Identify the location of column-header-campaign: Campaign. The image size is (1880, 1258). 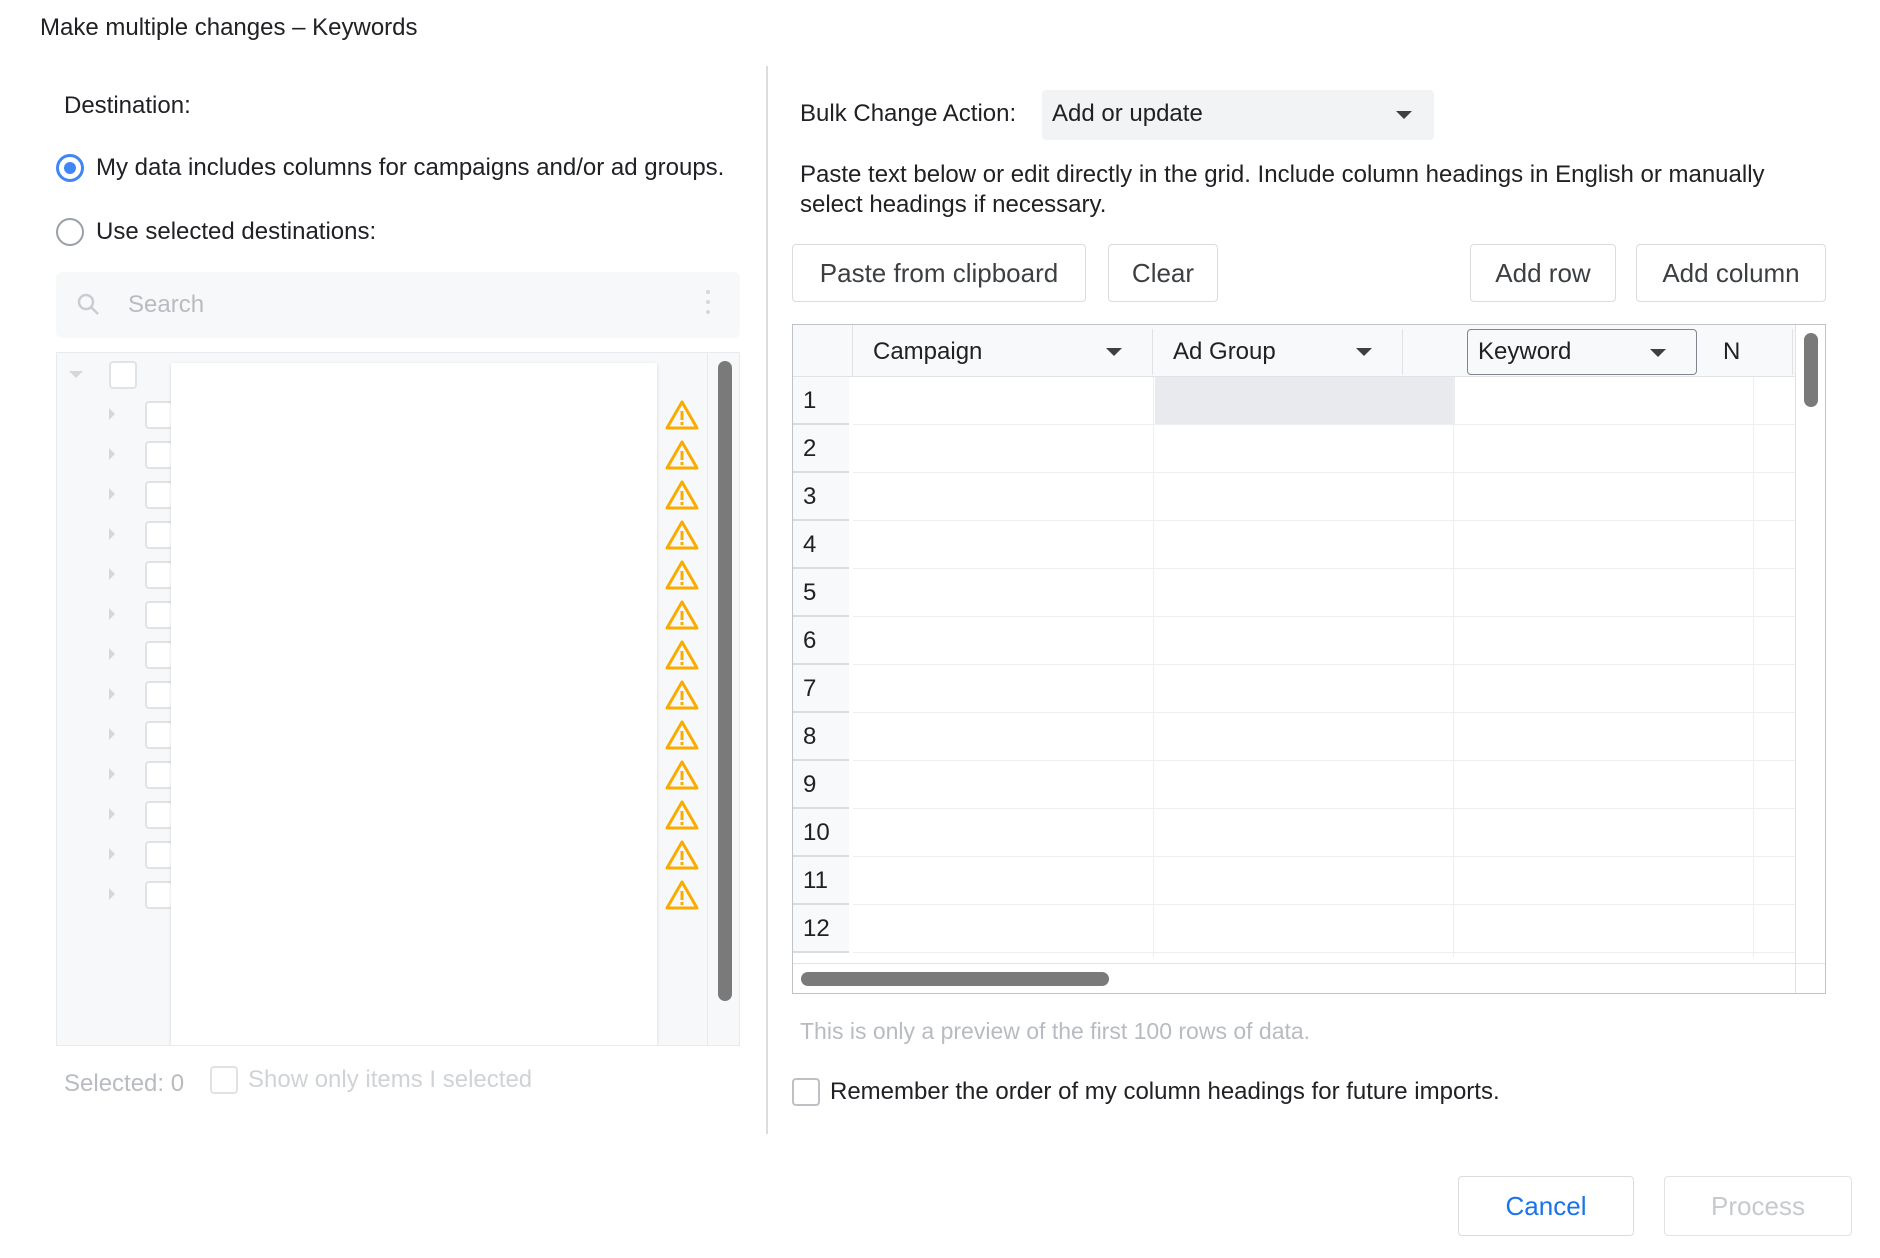
(1003, 352).